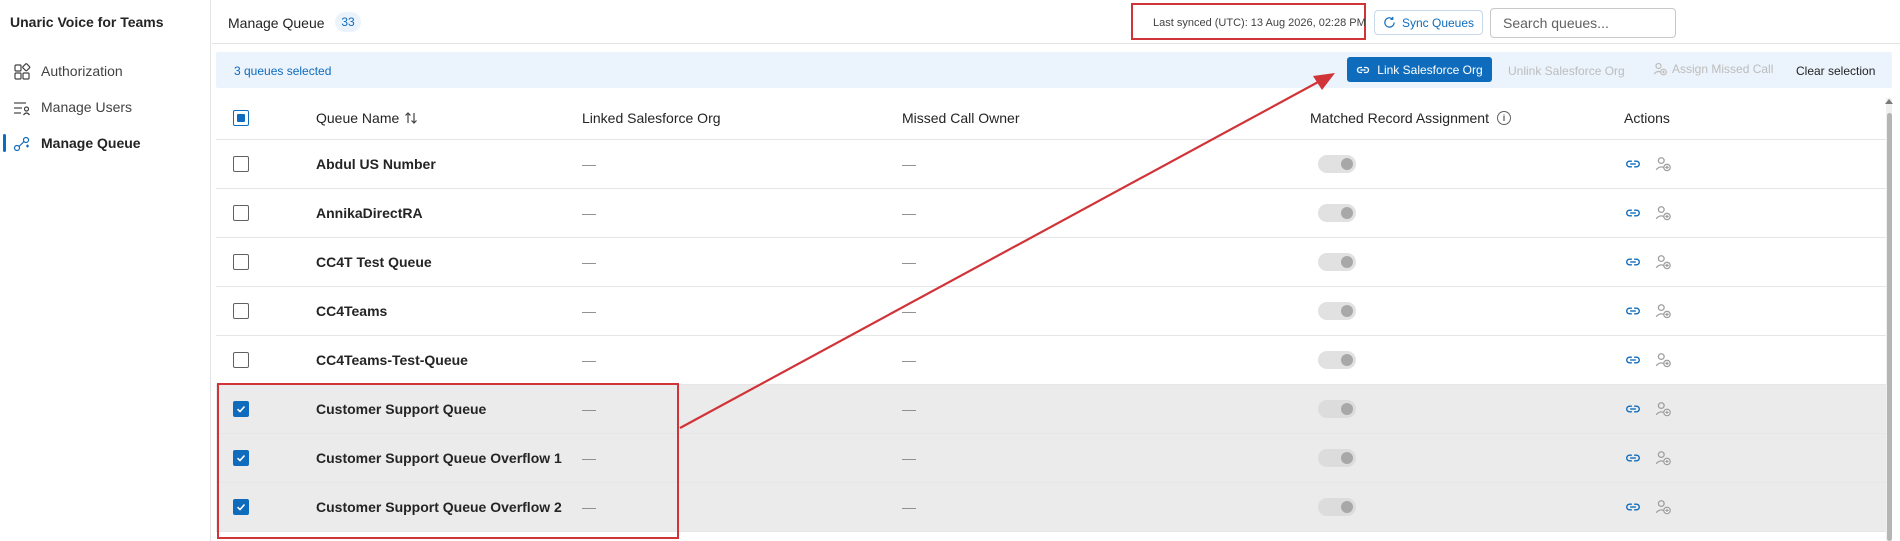  What do you see at coordinates (1052, 262) in the screenshot?
I see `table-row: CC4T Test Queue — —` at bounding box center [1052, 262].